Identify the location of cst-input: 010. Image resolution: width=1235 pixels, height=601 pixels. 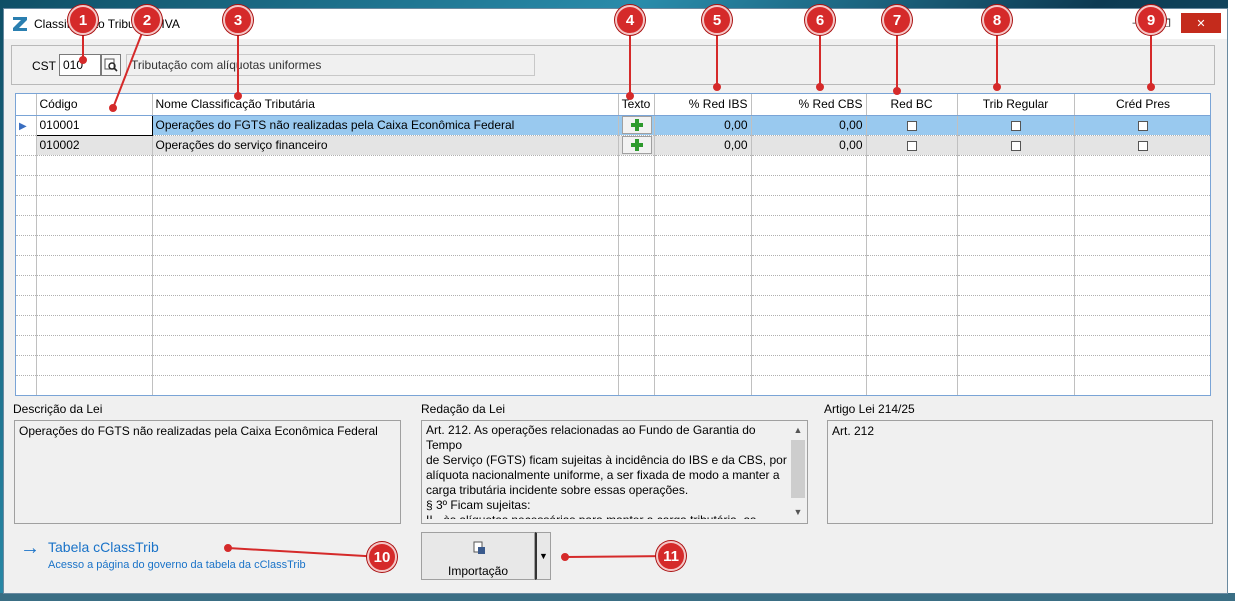
(80, 65).